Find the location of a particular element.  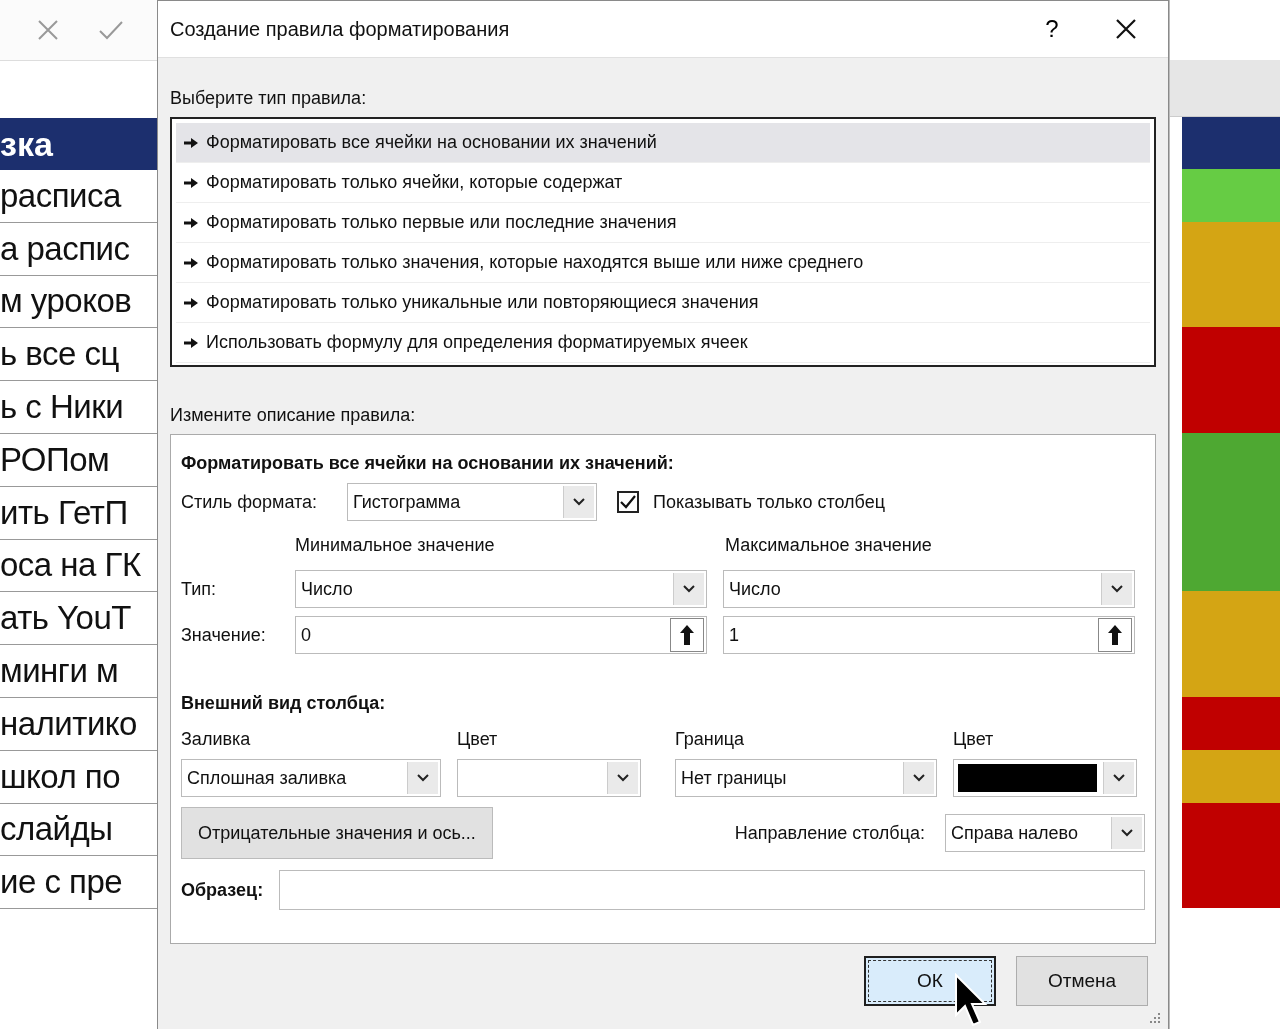

dropdown is located at coordinates (1045, 778).